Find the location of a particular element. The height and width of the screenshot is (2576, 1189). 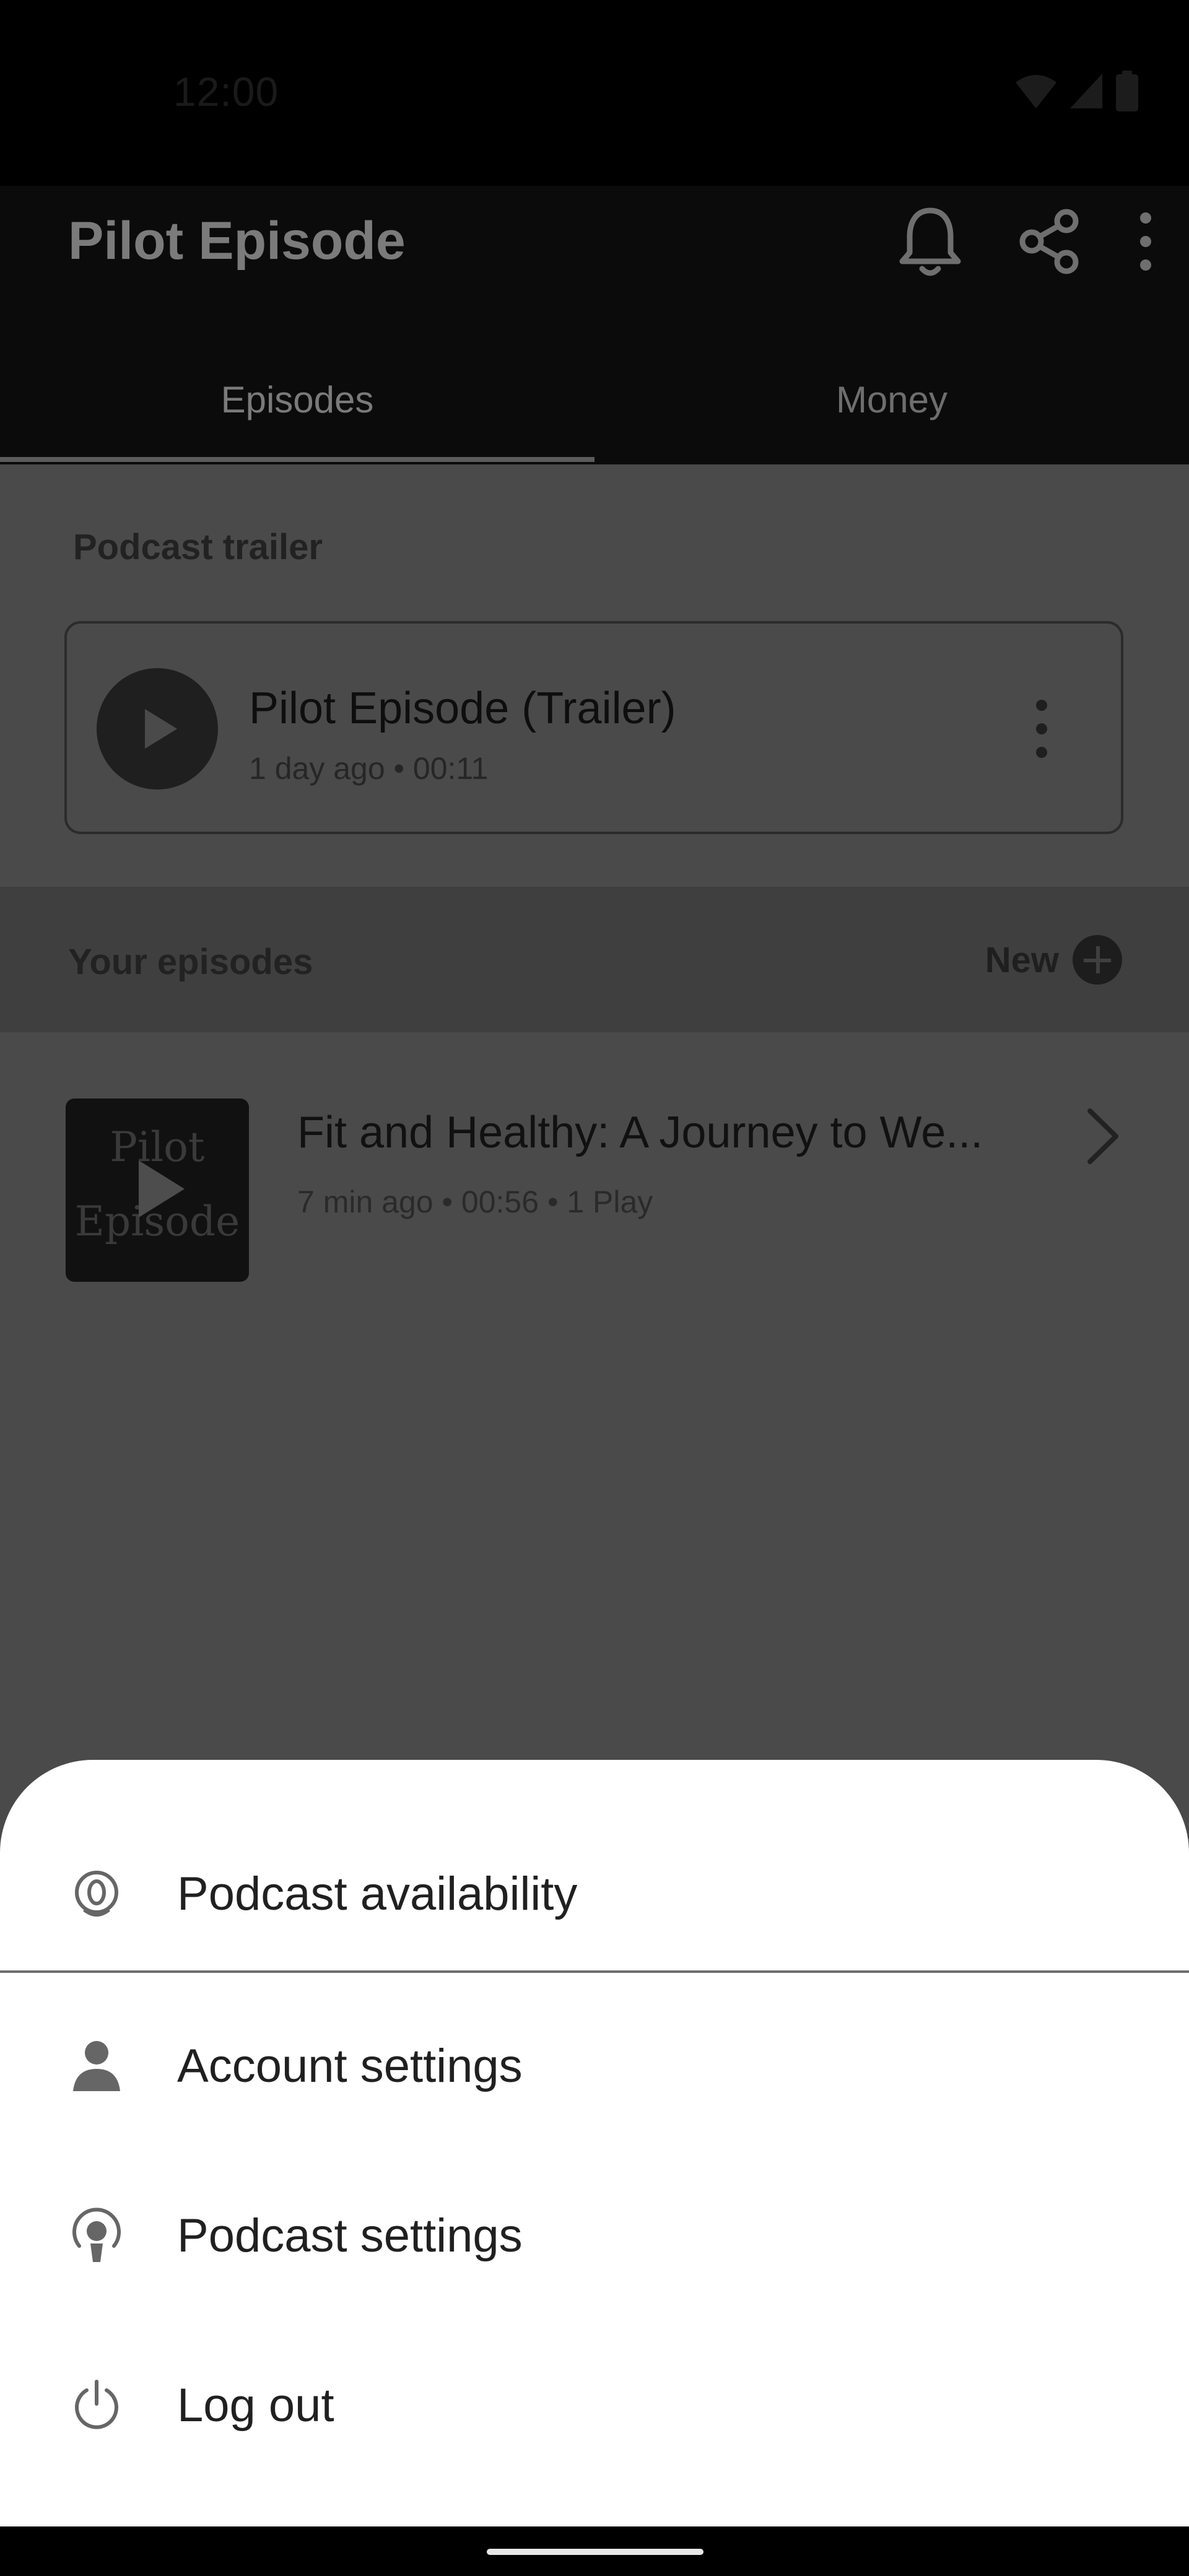

availability-icon is located at coordinates (96, 1893).